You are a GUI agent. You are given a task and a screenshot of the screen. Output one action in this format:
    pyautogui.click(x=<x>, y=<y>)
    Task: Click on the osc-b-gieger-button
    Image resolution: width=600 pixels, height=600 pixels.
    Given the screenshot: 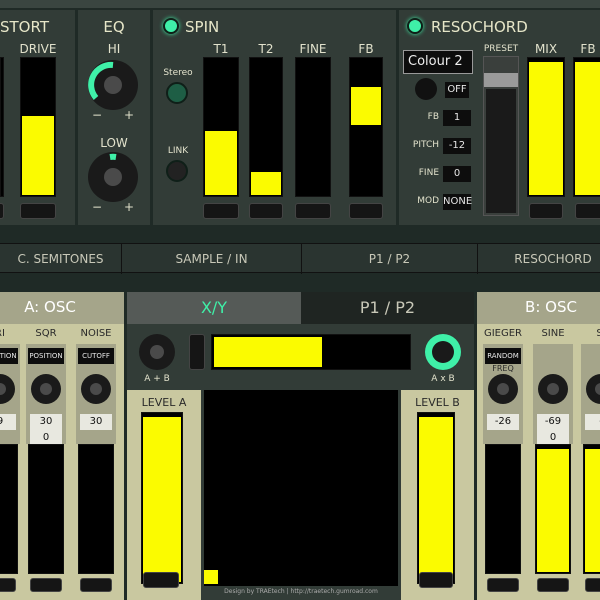 What is the action you would take?
    pyautogui.click(x=503, y=585)
    